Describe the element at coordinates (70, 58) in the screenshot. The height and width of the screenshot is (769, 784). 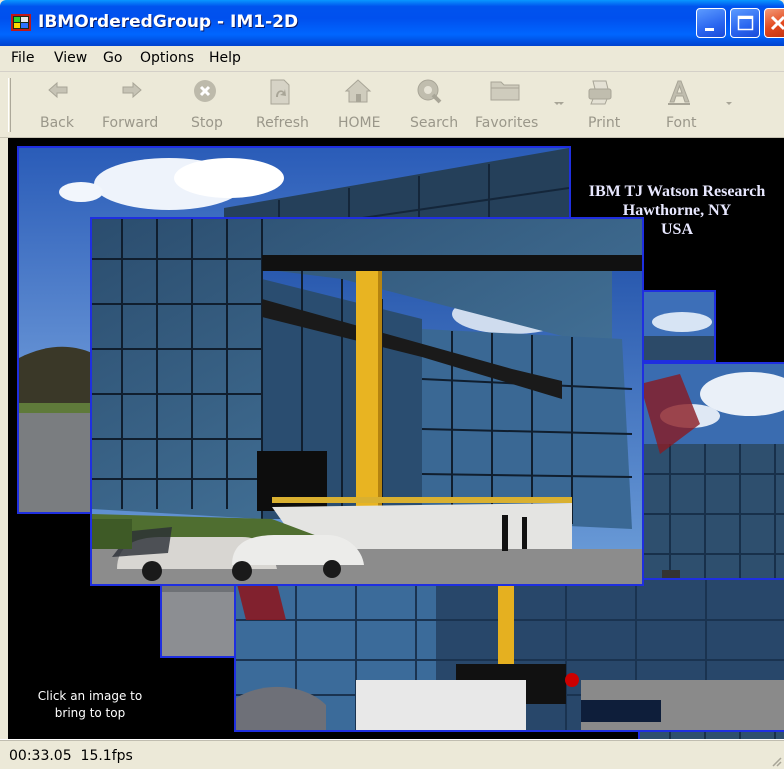
I see `menu-view: View` at that location.